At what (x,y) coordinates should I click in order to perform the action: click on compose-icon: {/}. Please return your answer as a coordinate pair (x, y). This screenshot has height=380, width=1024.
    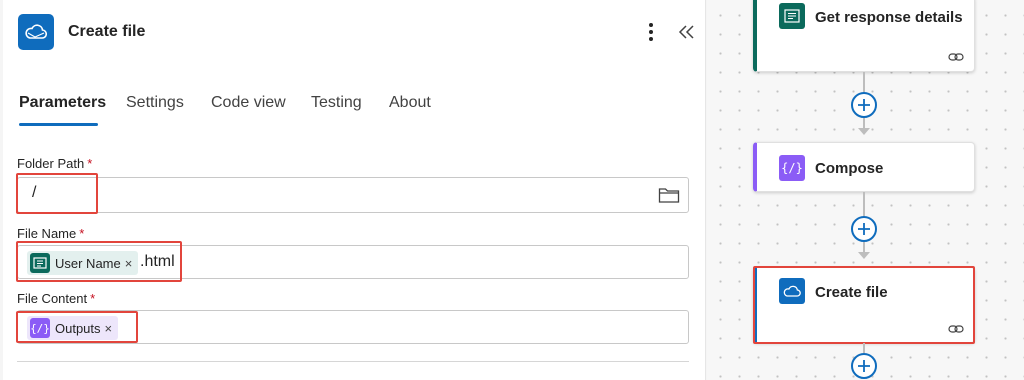
    Looking at the image, I should click on (792, 168).